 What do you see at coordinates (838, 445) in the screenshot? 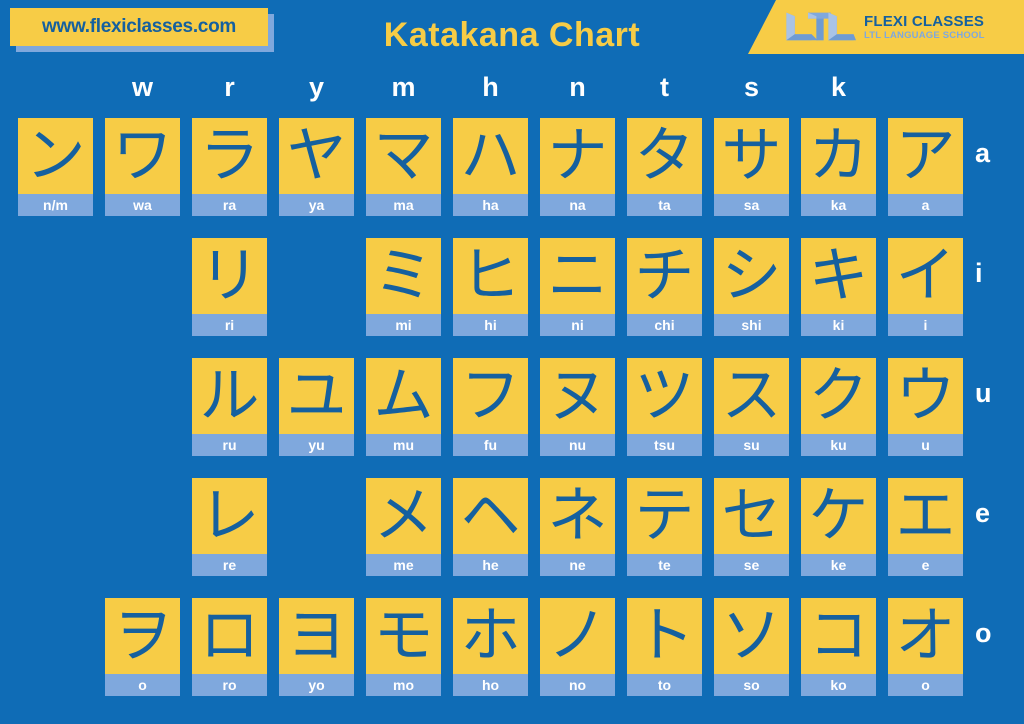
I see `romaji-label: ku` at bounding box center [838, 445].